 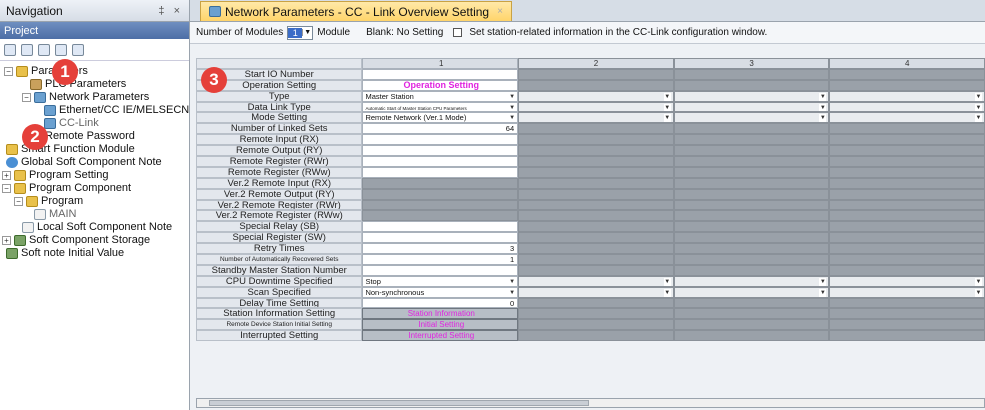 I want to click on tree-item: − Program, so click(x=48, y=201).